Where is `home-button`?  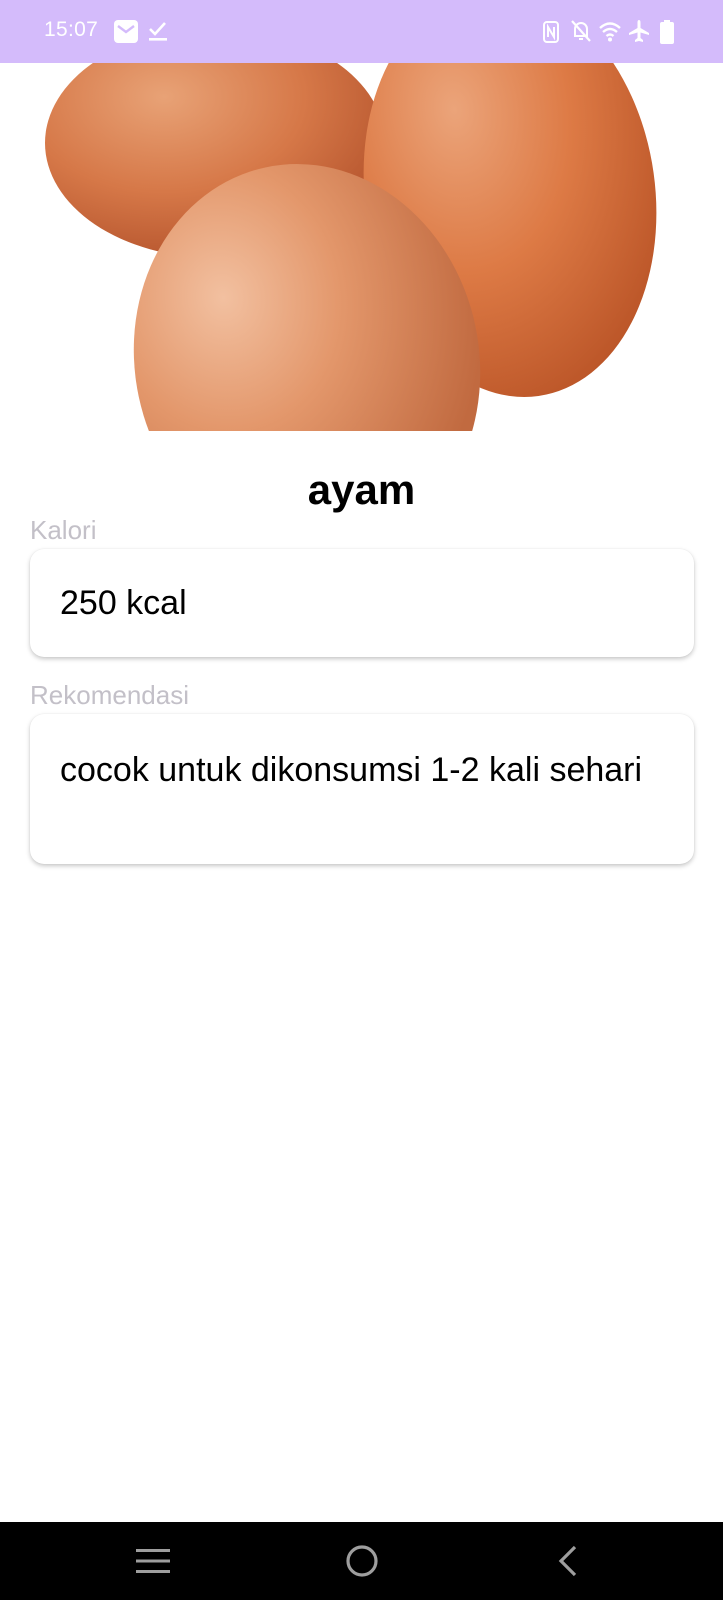 home-button is located at coordinates (362, 1561).